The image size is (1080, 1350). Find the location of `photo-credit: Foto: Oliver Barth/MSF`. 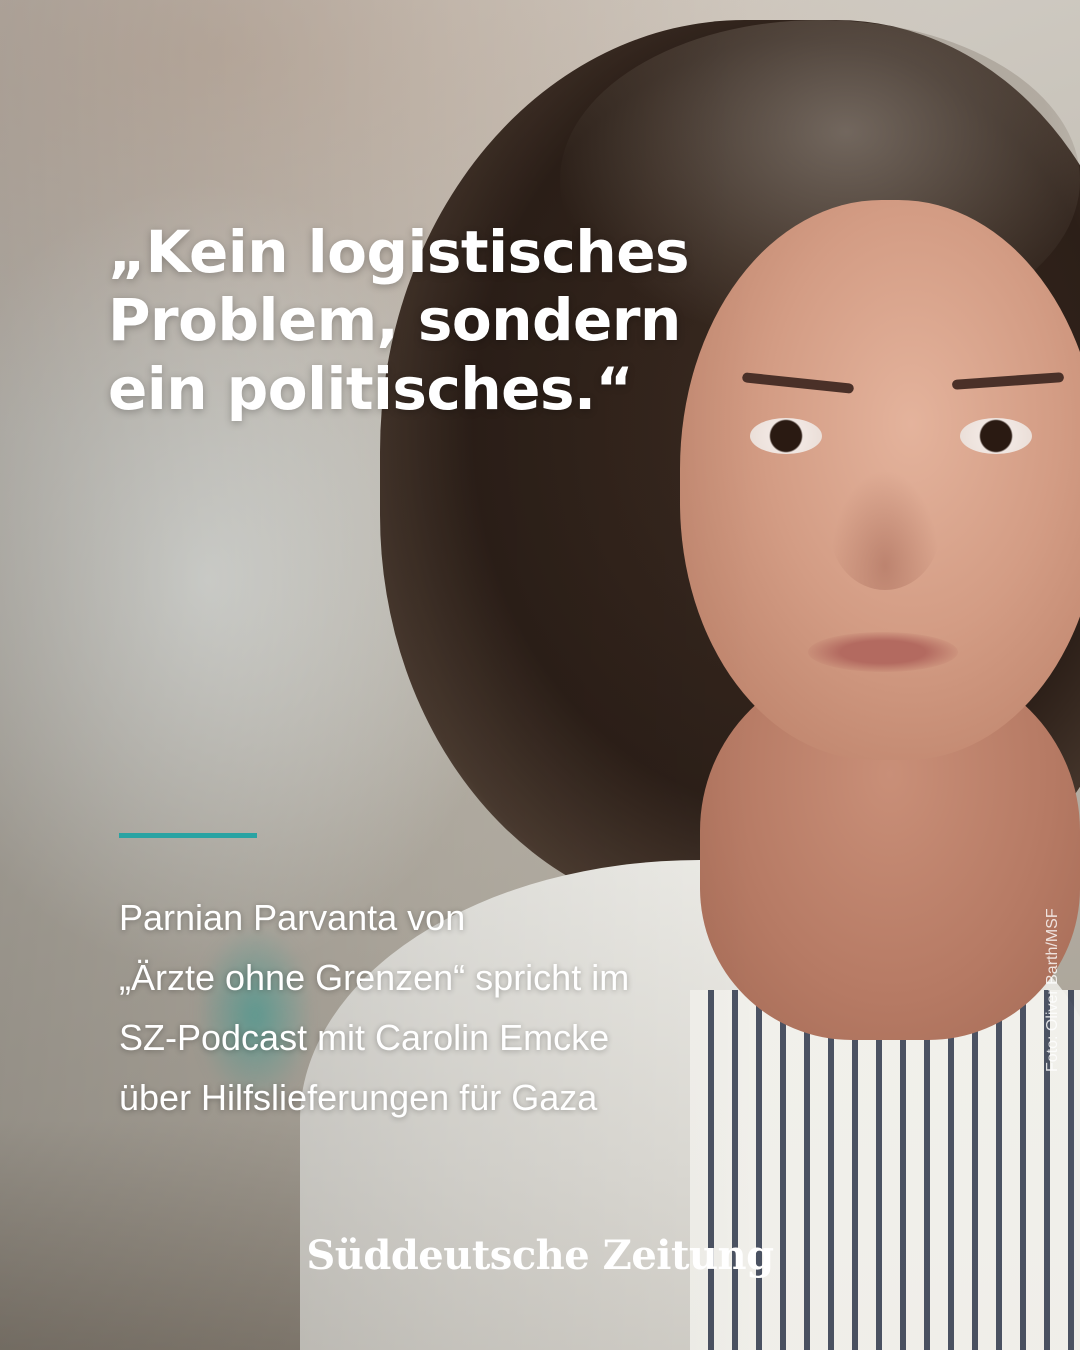

photo-credit: Foto: Oliver Barth/MSF is located at coordinates (1052, 990).